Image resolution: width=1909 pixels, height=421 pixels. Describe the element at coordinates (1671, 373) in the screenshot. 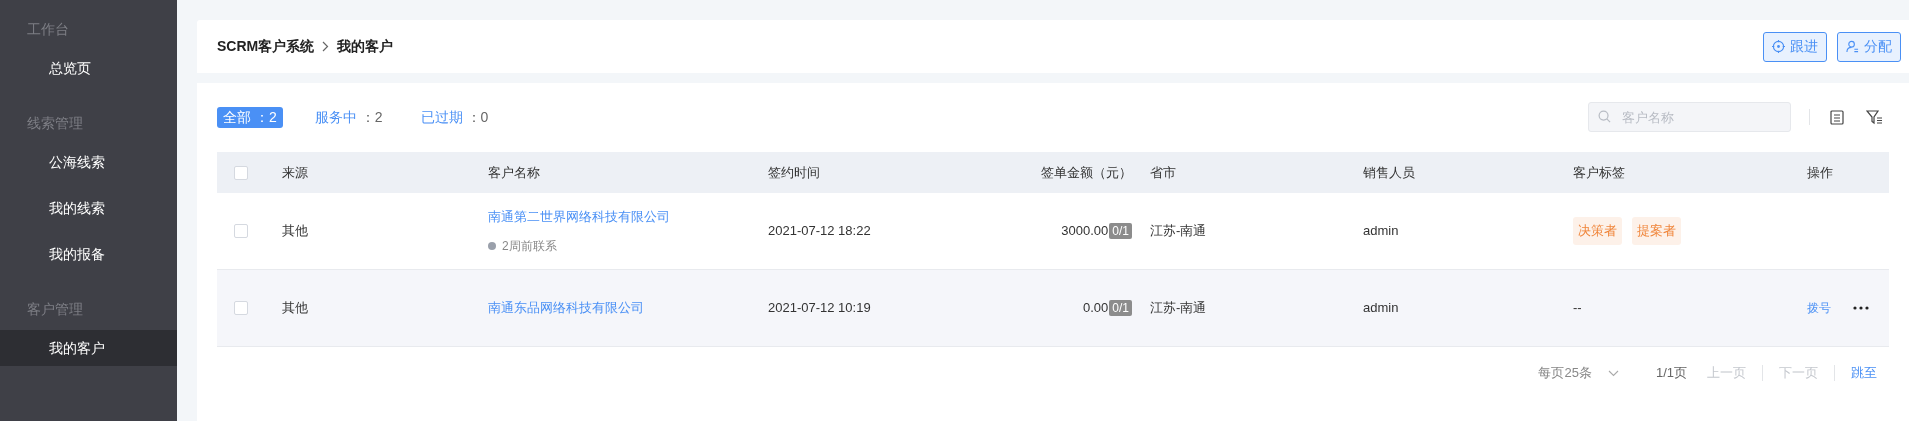

I see `page-indicator: 1/1页` at that location.